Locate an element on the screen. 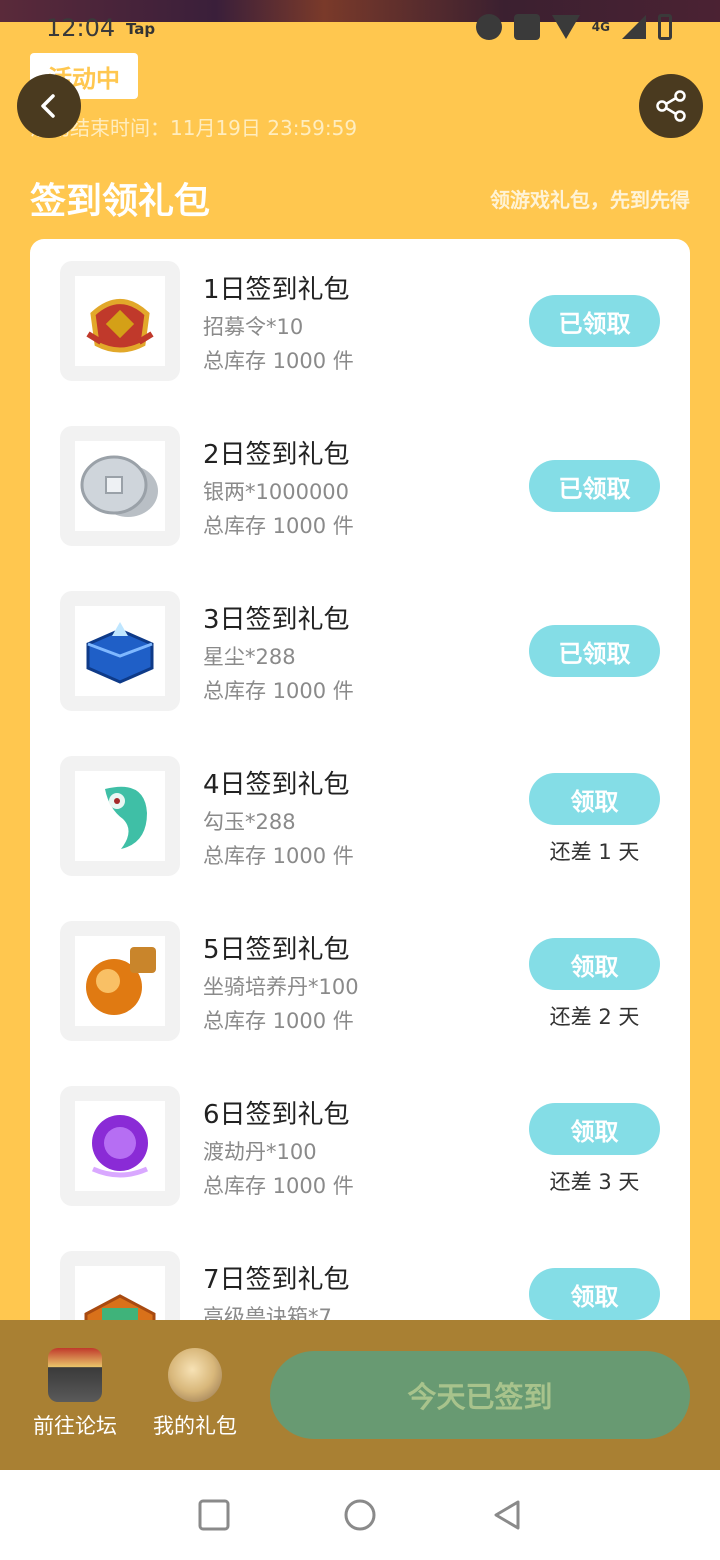 The image size is (720, 1560). gift-item: 招募令*10 is located at coordinates (253, 327).